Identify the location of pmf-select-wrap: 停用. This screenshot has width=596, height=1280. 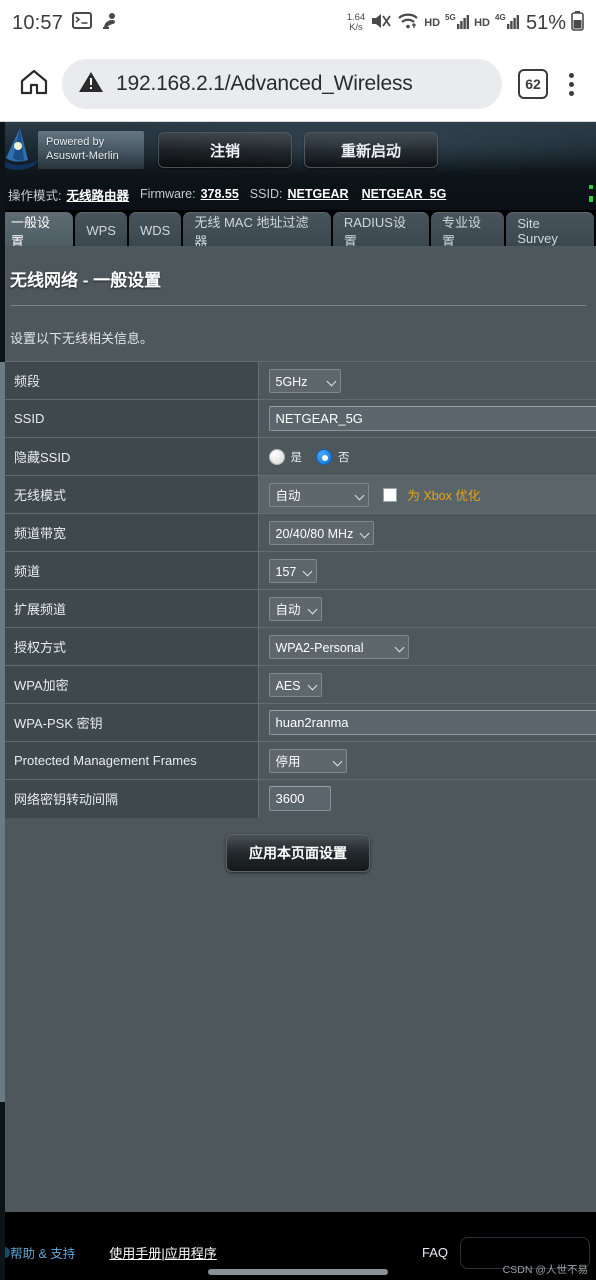
(307, 760).